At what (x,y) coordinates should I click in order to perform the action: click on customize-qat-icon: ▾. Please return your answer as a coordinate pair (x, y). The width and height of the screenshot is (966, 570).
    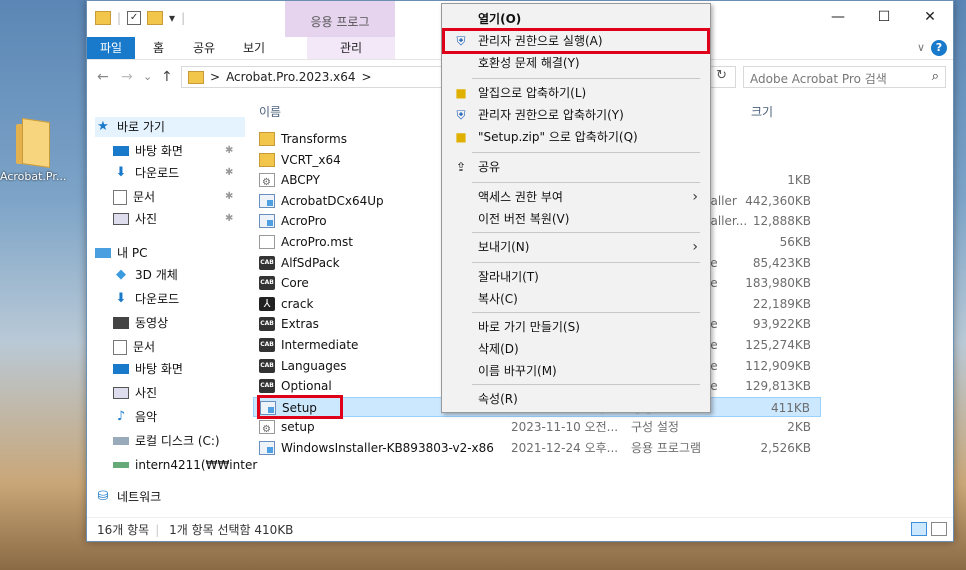
    Looking at the image, I should click on (172, 18).